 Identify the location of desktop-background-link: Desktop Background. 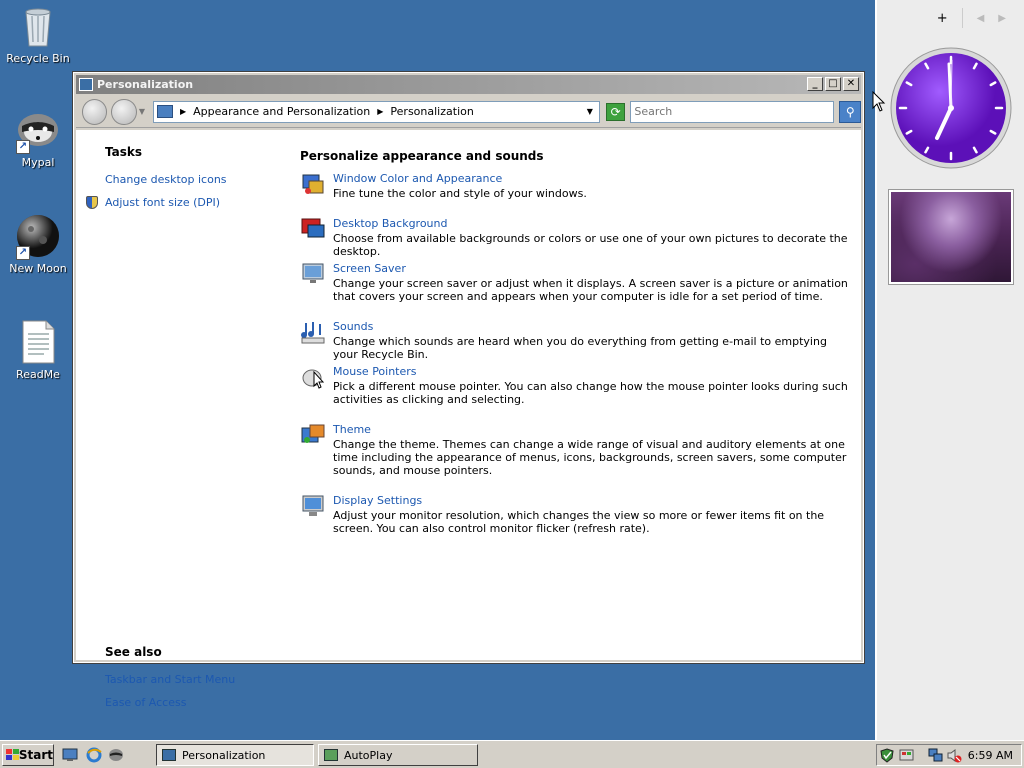
(594, 224).